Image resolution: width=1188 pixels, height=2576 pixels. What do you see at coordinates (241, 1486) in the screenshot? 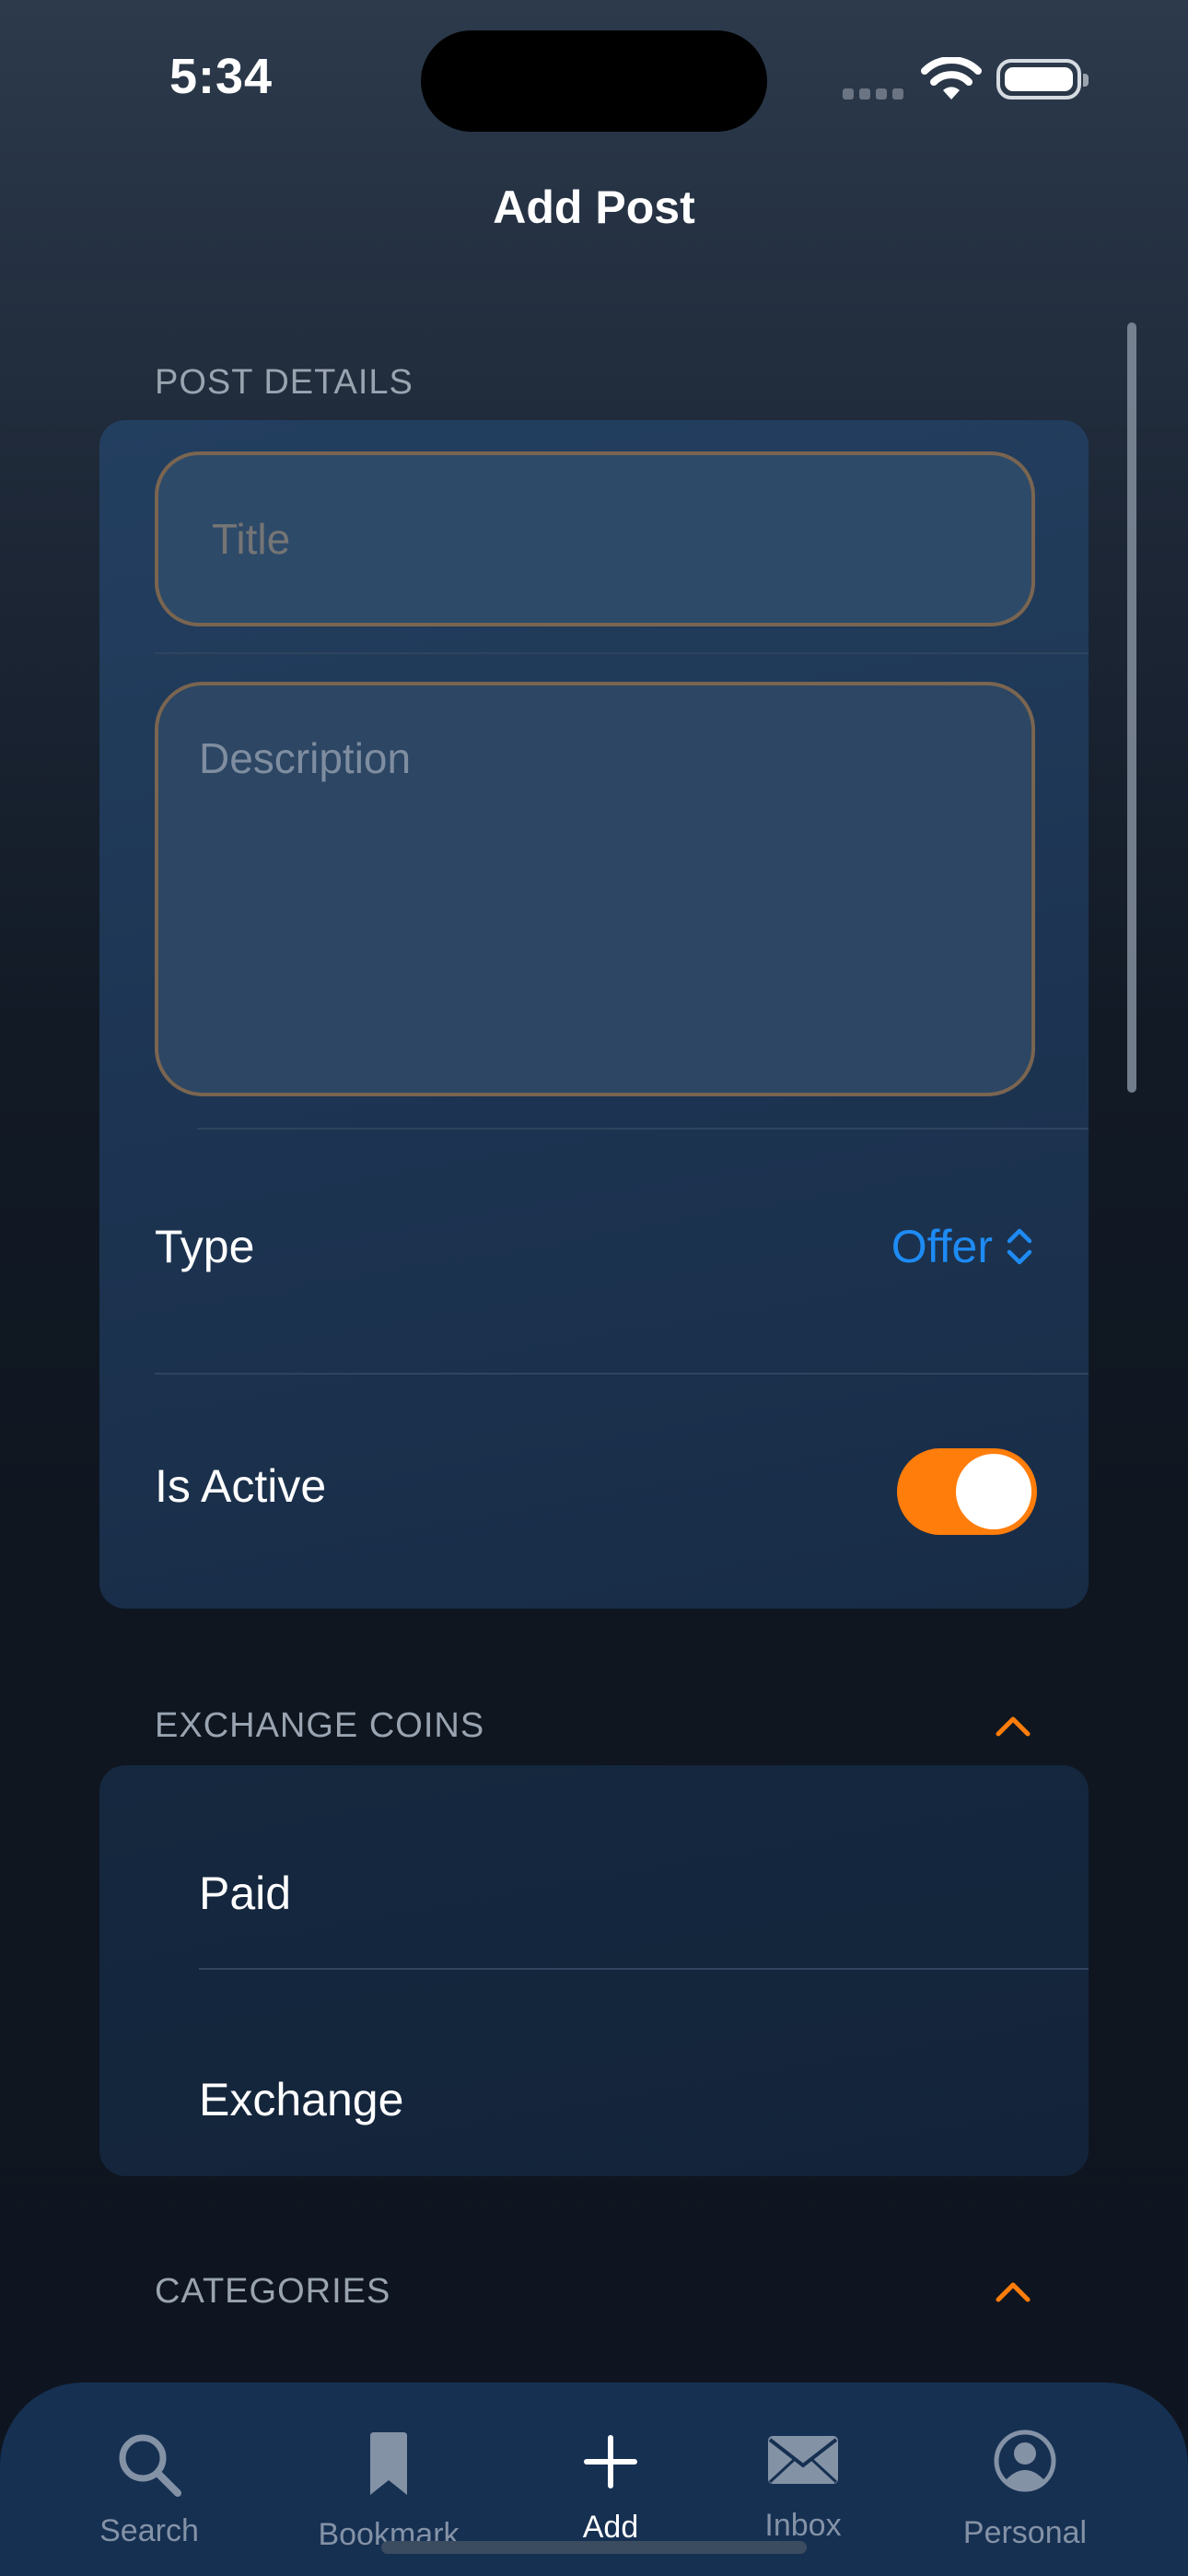
I see `active-label: Is Active` at bounding box center [241, 1486].